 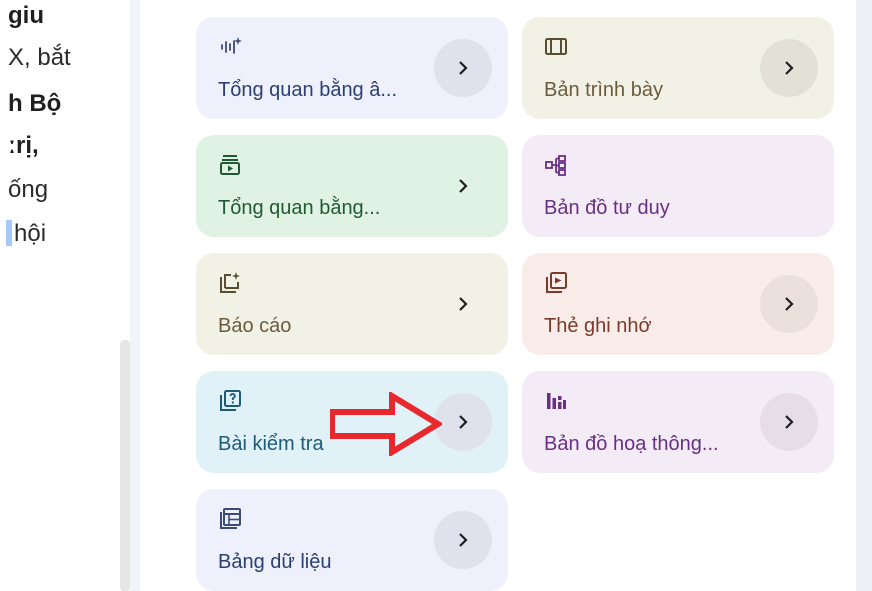 What do you see at coordinates (255, 326) in the screenshot?
I see `card-label: Báo cáo` at bounding box center [255, 326].